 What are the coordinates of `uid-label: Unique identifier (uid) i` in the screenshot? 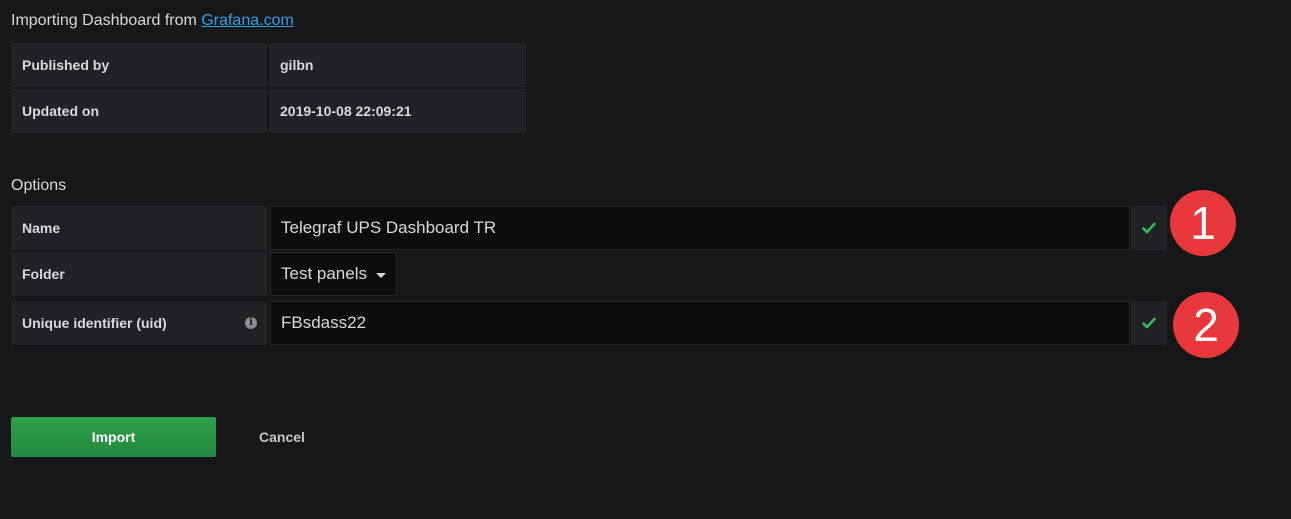 It's located at (139, 323).